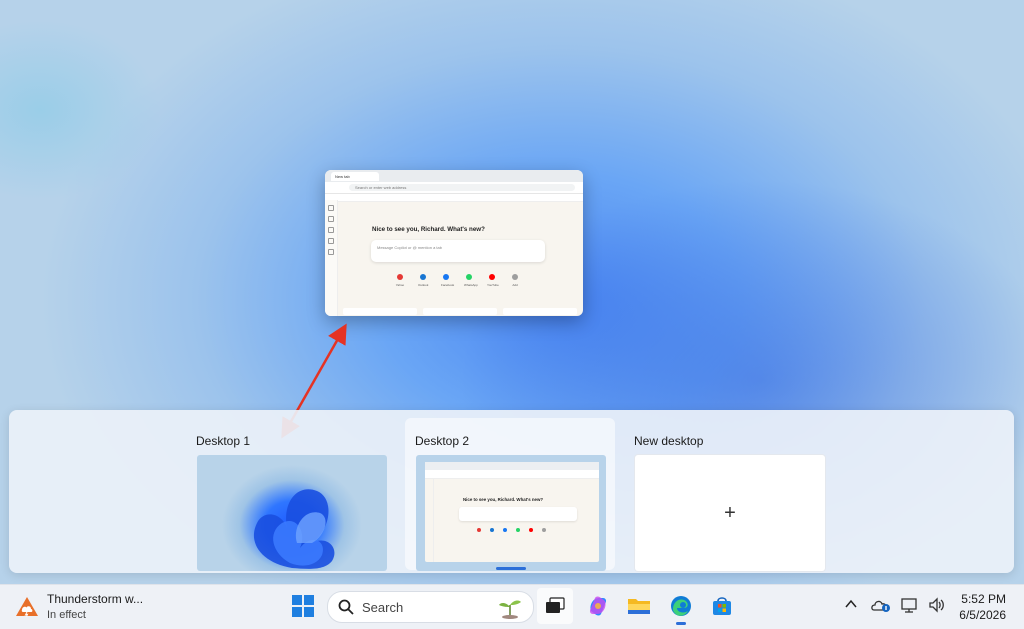  What do you see at coordinates (430, 607) in the screenshot?
I see `search-box: Search` at bounding box center [430, 607].